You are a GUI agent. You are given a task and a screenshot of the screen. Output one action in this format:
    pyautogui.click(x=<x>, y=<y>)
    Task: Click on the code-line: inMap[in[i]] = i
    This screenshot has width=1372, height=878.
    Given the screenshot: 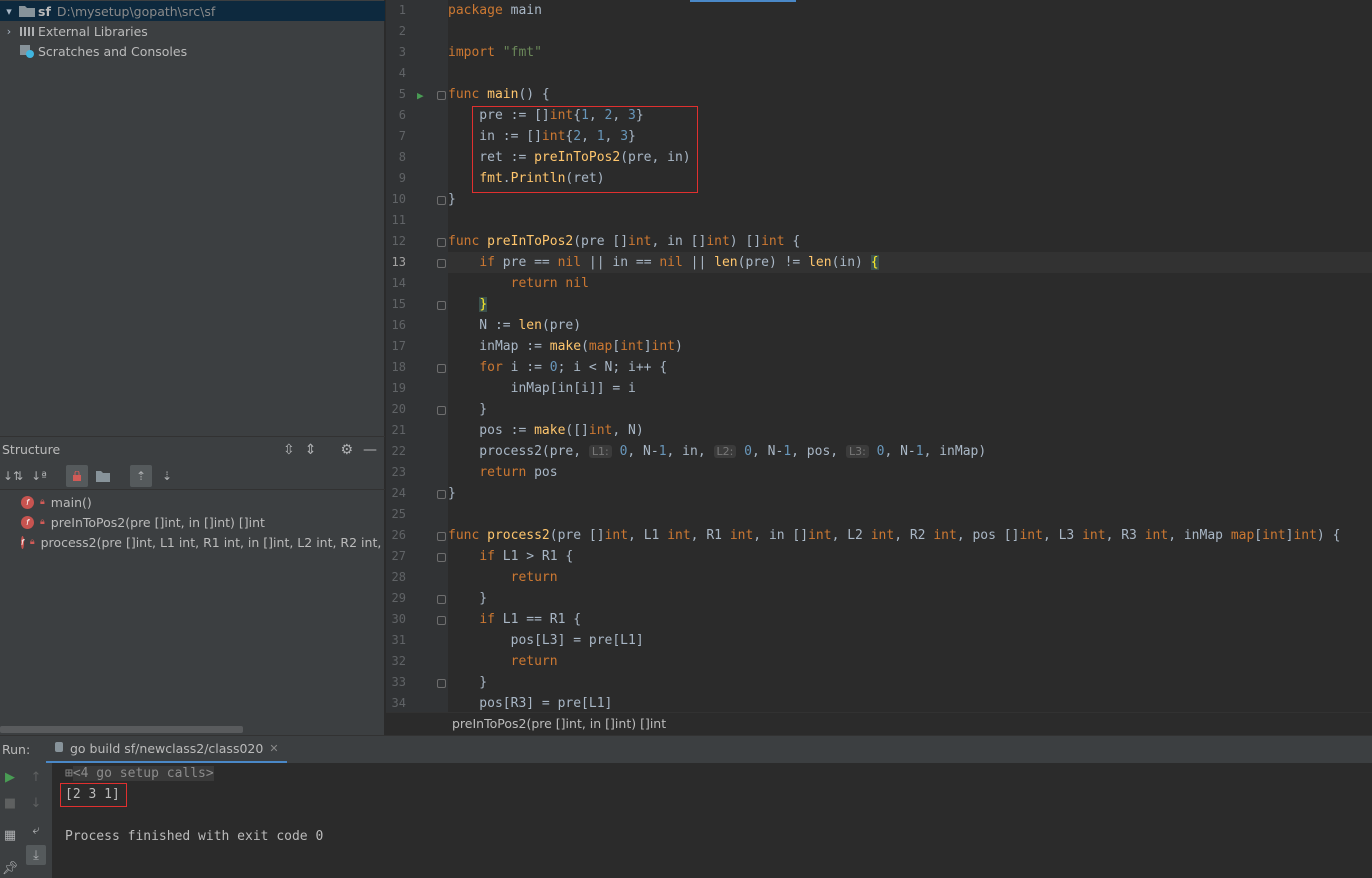 What is the action you would take?
    pyautogui.click(x=910, y=388)
    